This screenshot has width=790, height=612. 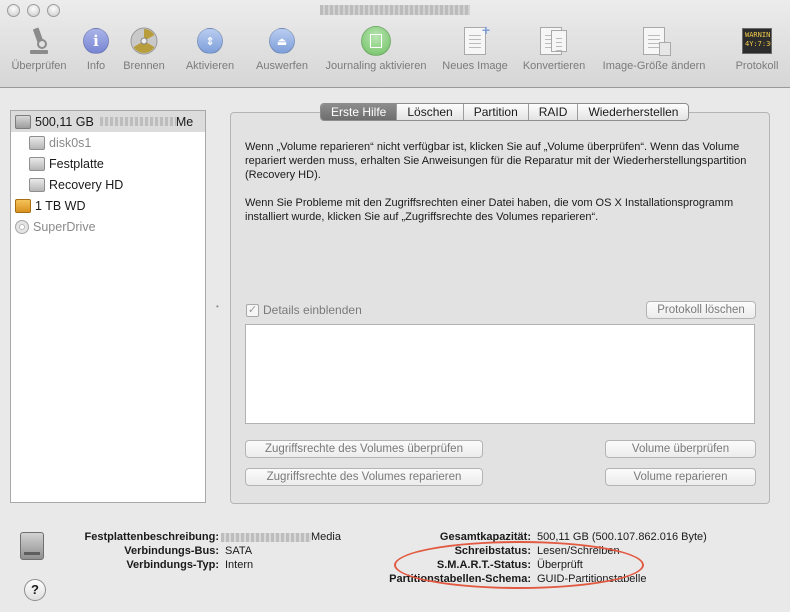 What do you see at coordinates (554, 112) in the screenshot?
I see `tab-raid: RAID` at bounding box center [554, 112].